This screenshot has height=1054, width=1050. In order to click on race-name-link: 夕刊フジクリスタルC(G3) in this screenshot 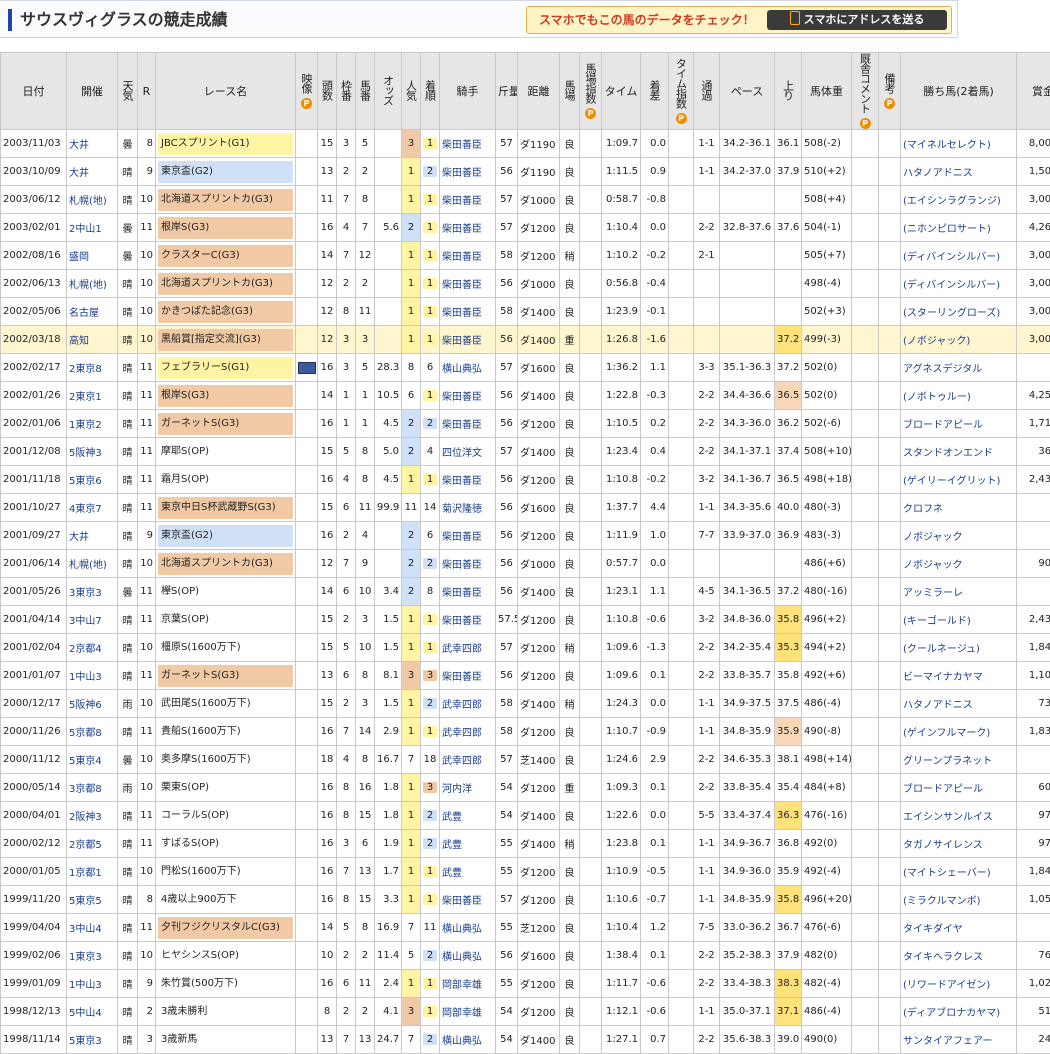, I will do `click(225, 928)`.